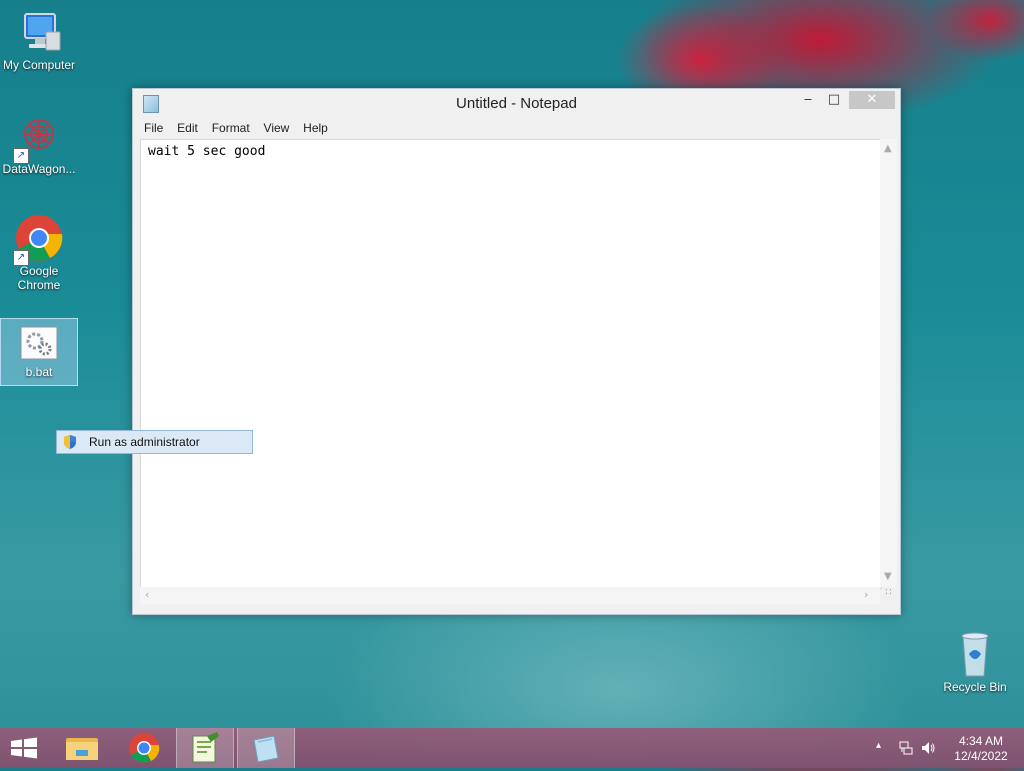 The height and width of the screenshot is (771, 1024). I want to click on uac-shield-icon, so click(70, 442).